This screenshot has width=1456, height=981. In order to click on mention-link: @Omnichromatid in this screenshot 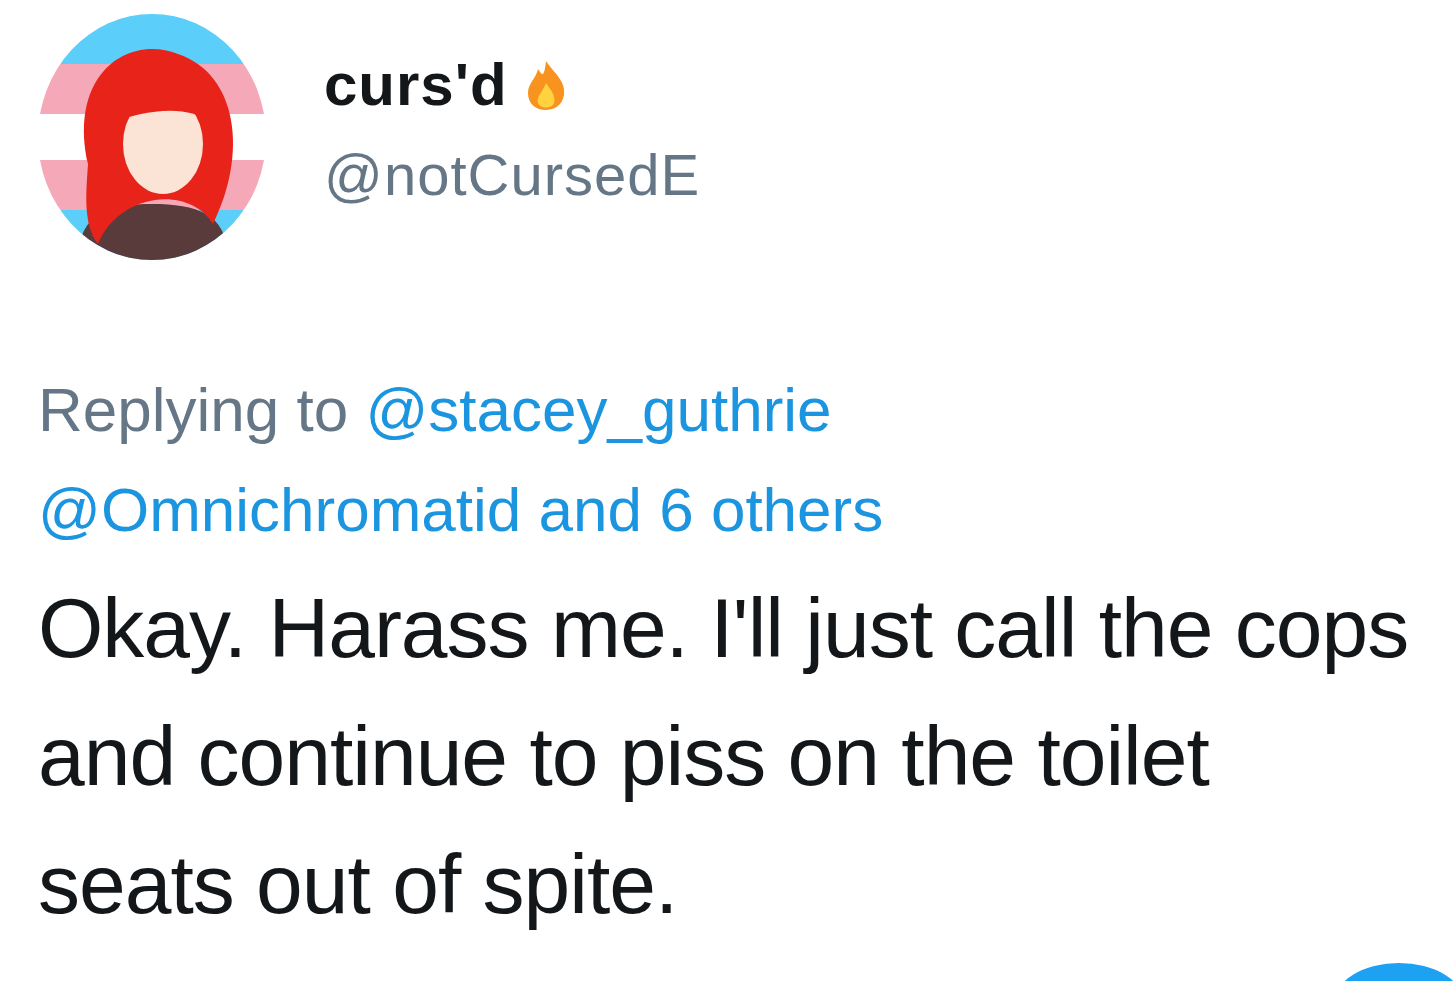, I will do `click(280, 509)`.